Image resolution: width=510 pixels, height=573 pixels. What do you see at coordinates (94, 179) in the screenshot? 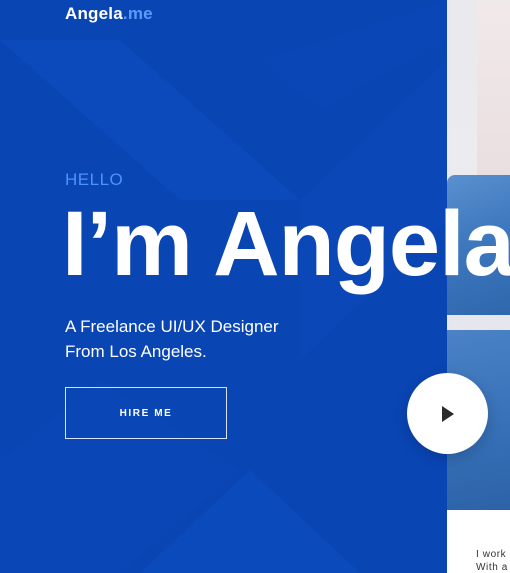
I see `greeting: HELLO` at bounding box center [94, 179].